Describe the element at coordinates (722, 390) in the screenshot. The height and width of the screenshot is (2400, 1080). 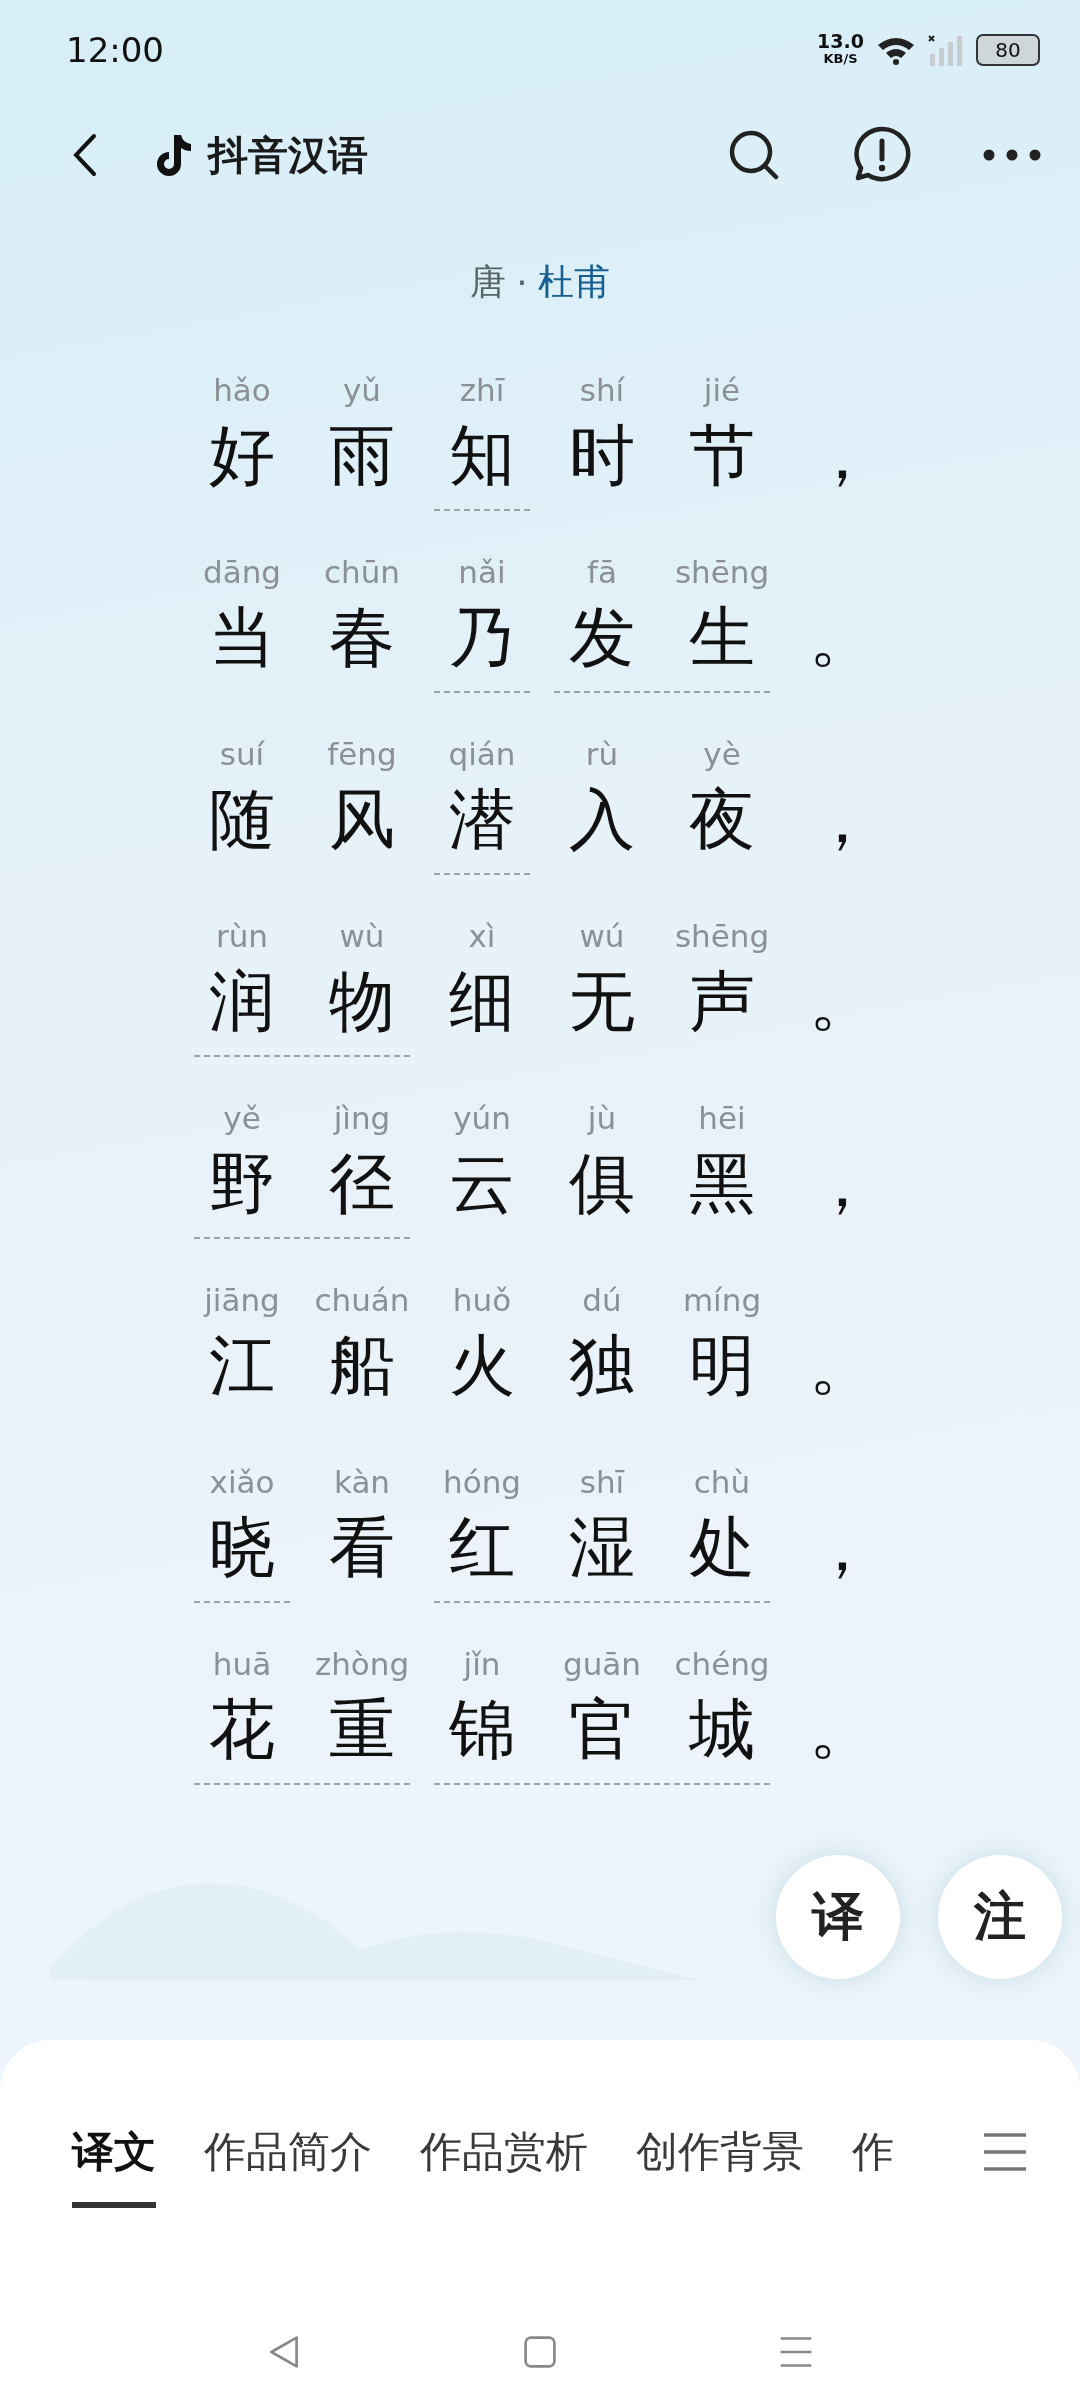
I see `pinyin: jié` at that location.